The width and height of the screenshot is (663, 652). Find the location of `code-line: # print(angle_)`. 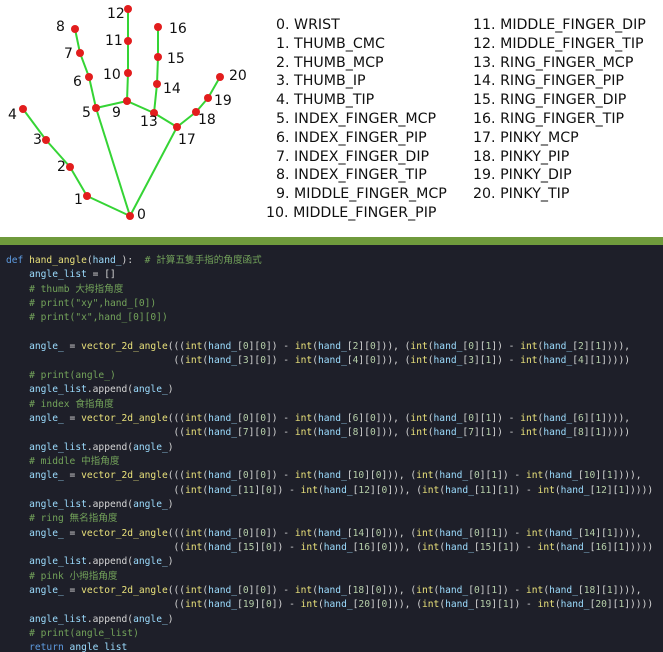

code-line: # print(angle_) is located at coordinates (72, 375).